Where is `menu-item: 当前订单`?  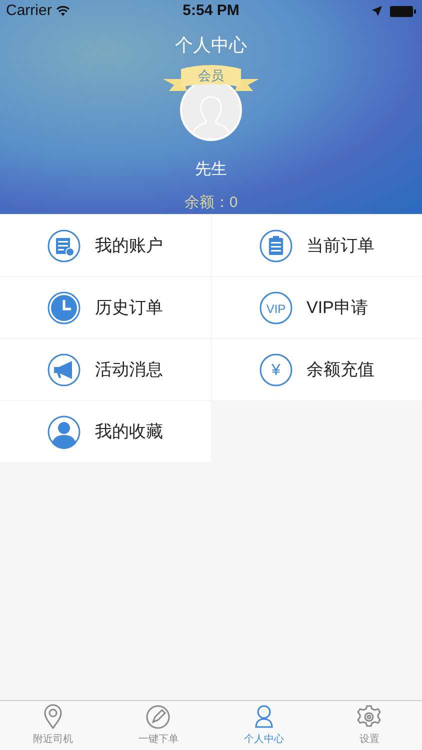 menu-item: 当前订单 is located at coordinates (317, 245).